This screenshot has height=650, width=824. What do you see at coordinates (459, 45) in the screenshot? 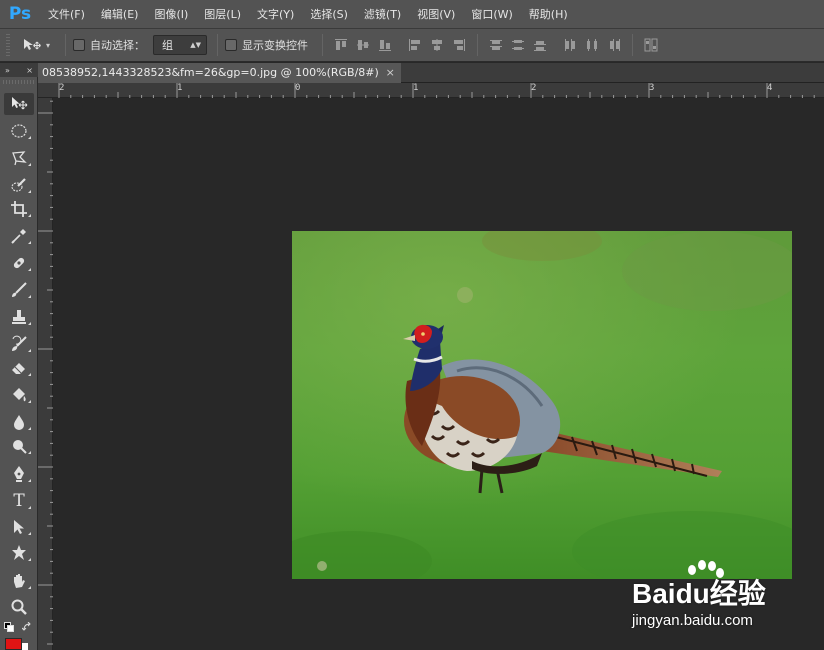
I see `align-right-edges-icon` at bounding box center [459, 45].